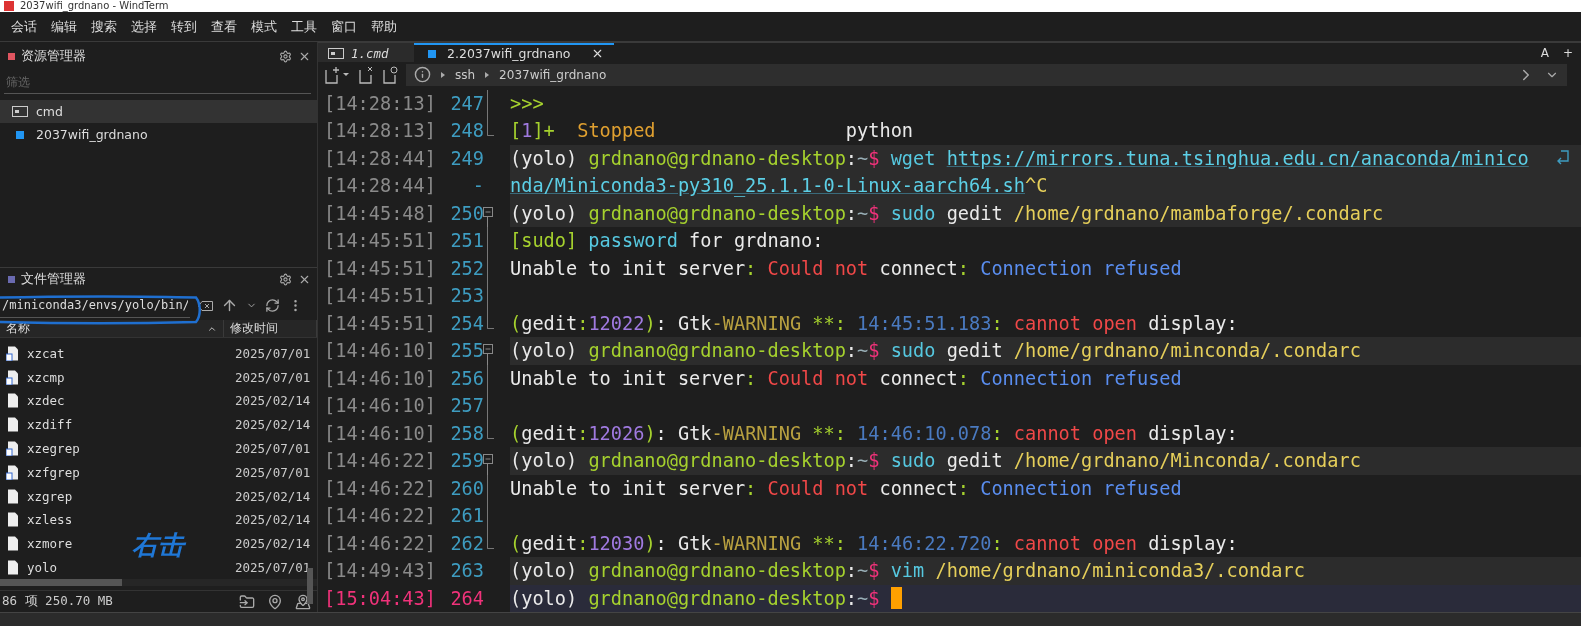 The width and height of the screenshot is (1581, 626). Describe the element at coordinates (380, 213) in the screenshot. I see `timestamp: [14:45:48]` at that location.